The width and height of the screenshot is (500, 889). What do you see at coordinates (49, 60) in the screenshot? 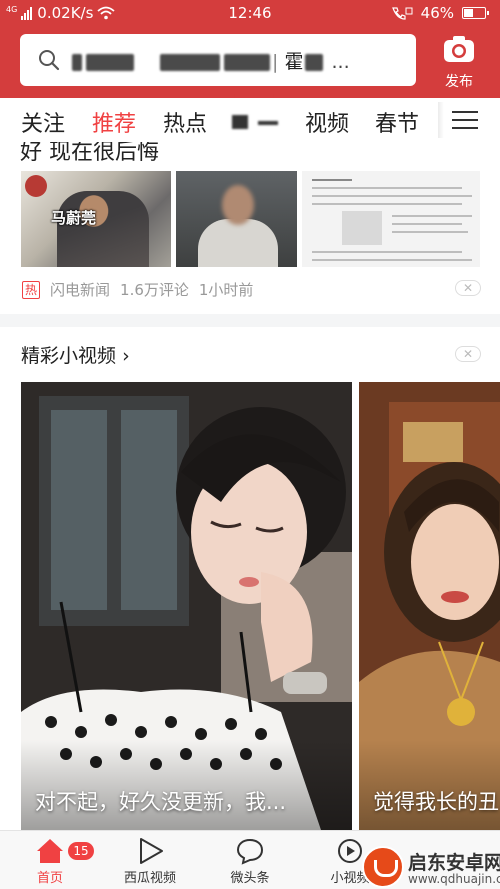
I see `search-icon` at bounding box center [49, 60].